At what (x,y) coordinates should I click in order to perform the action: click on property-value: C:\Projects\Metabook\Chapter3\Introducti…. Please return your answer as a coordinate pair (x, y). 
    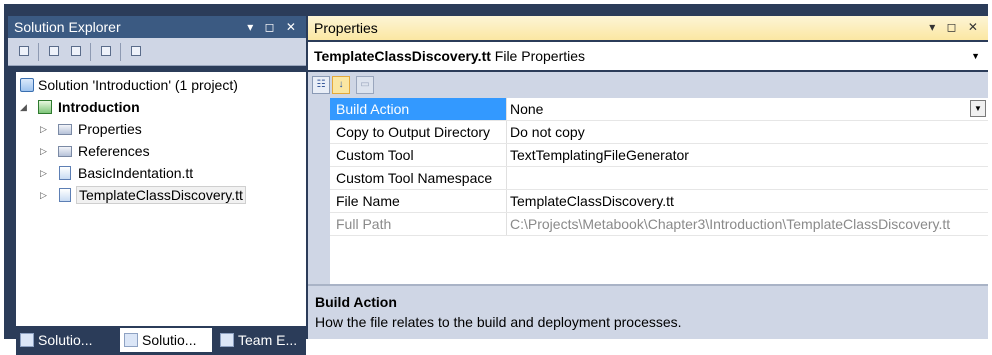
    Looking at the image, I should click on (730, 224).